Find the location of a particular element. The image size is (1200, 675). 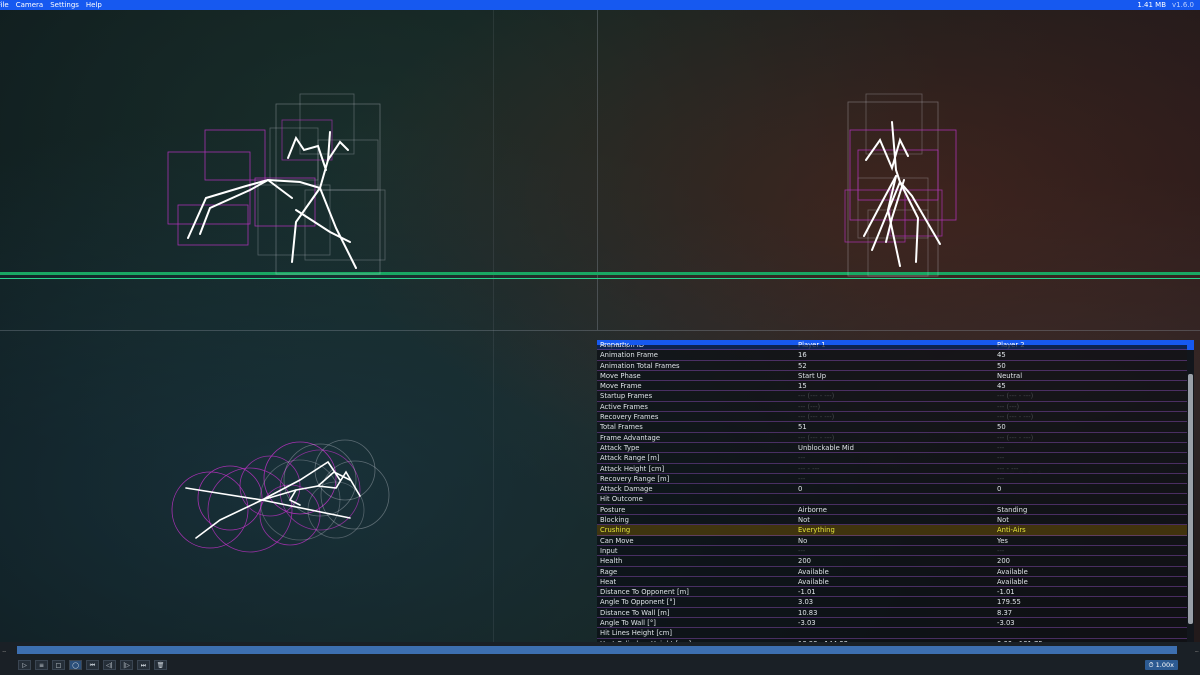

step-back-button: ◁| is located at coordinates (109, 665).